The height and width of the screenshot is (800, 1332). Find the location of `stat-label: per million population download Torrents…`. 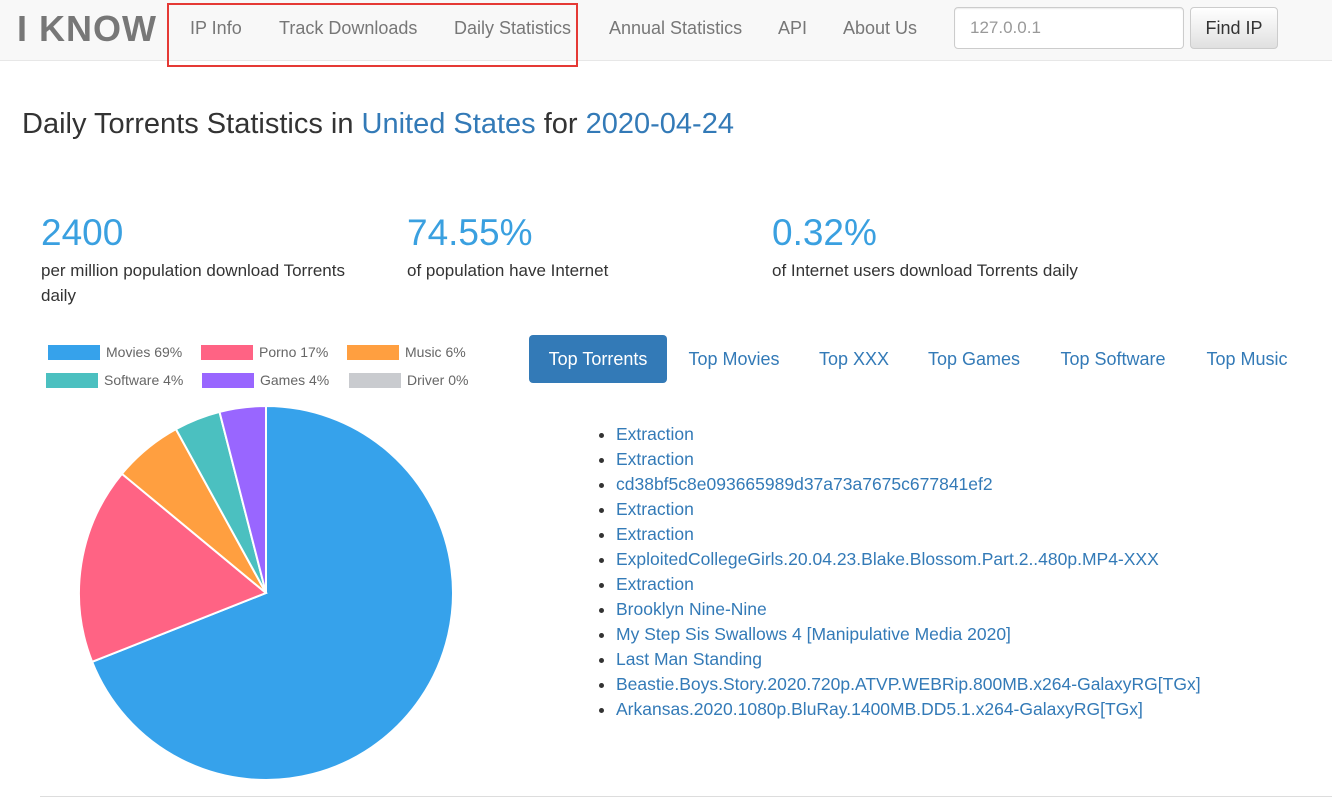

stat-label: per million population download Torrents… is located at coordinates (193, 283).